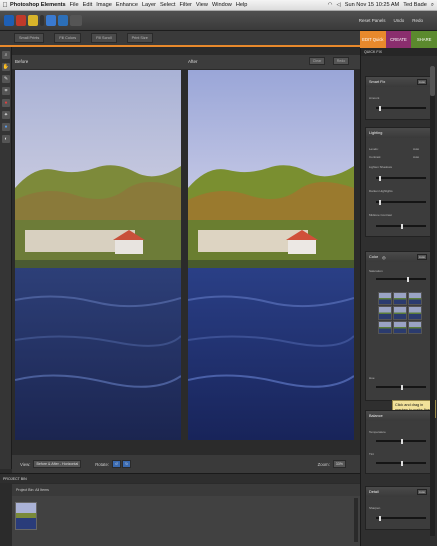  What do you see at coordinates (401, 441) in the screenshot?
I see `temperature-slider` at bounding box center [401, 441].